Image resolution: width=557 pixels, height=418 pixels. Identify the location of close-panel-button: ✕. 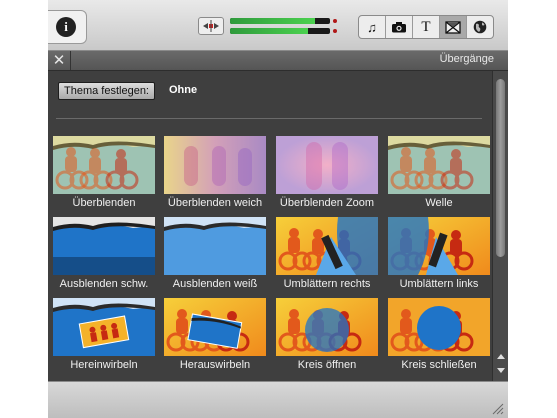
(59, 60).